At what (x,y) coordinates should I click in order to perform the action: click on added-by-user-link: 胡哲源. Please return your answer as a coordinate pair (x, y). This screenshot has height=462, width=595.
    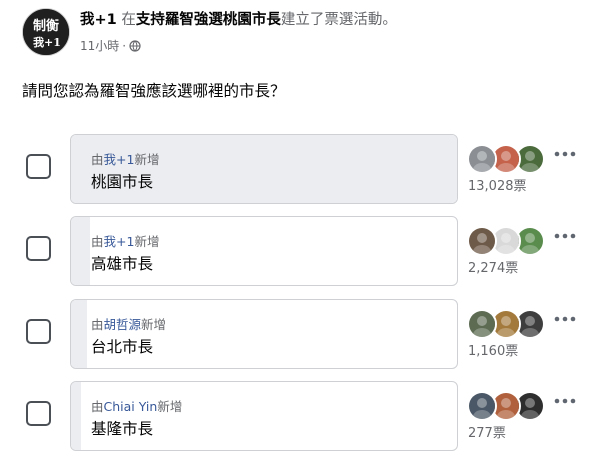
    Looking at the image, I should click on (123, 324).